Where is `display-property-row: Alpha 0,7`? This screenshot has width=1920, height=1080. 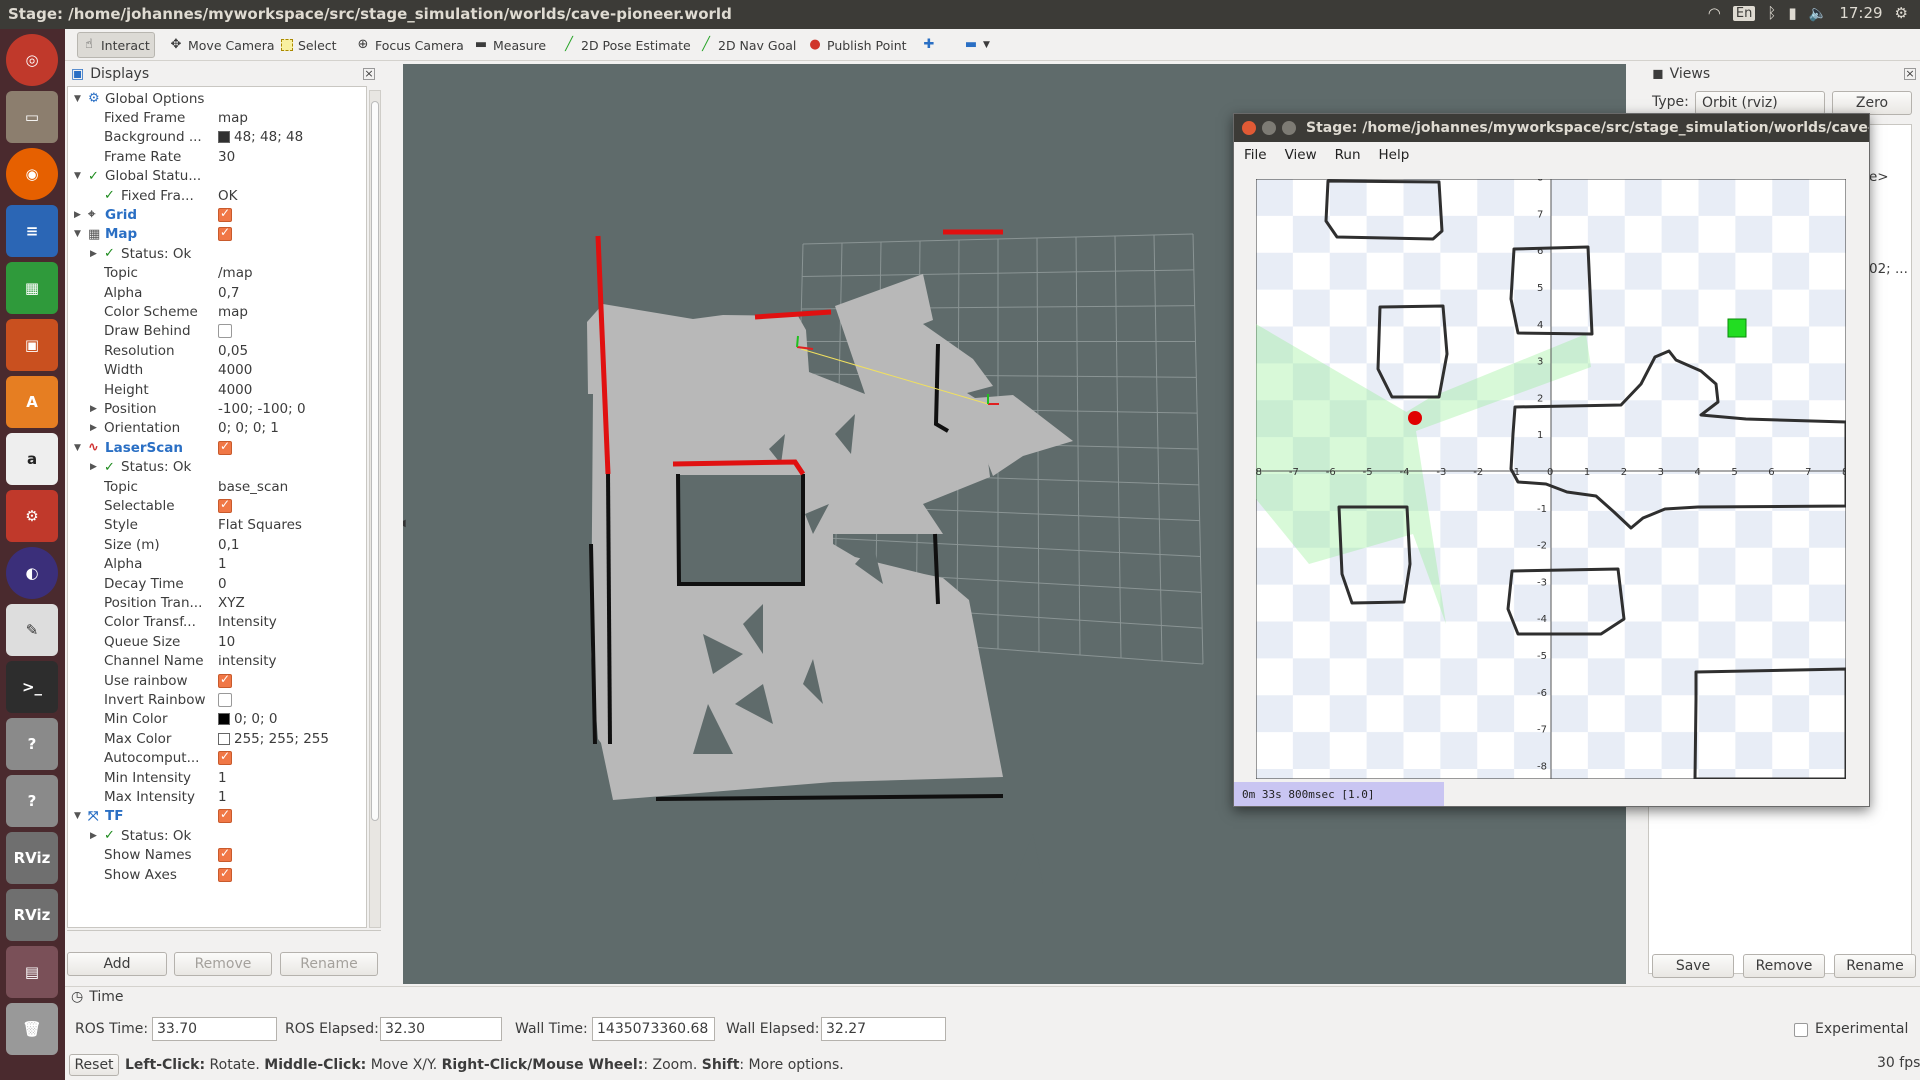
display-property-row: Alpha 0,7 is located at coordinates (217, 292).